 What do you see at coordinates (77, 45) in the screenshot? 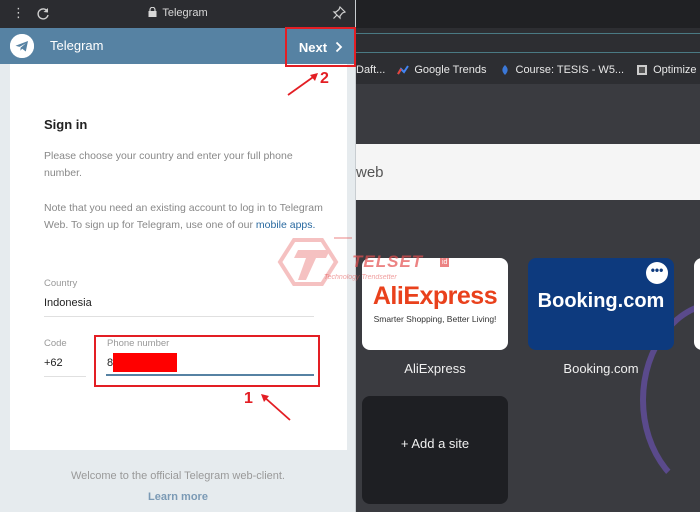
I see `telegram-app-title: Telegram` at bounding box center [77, 45].